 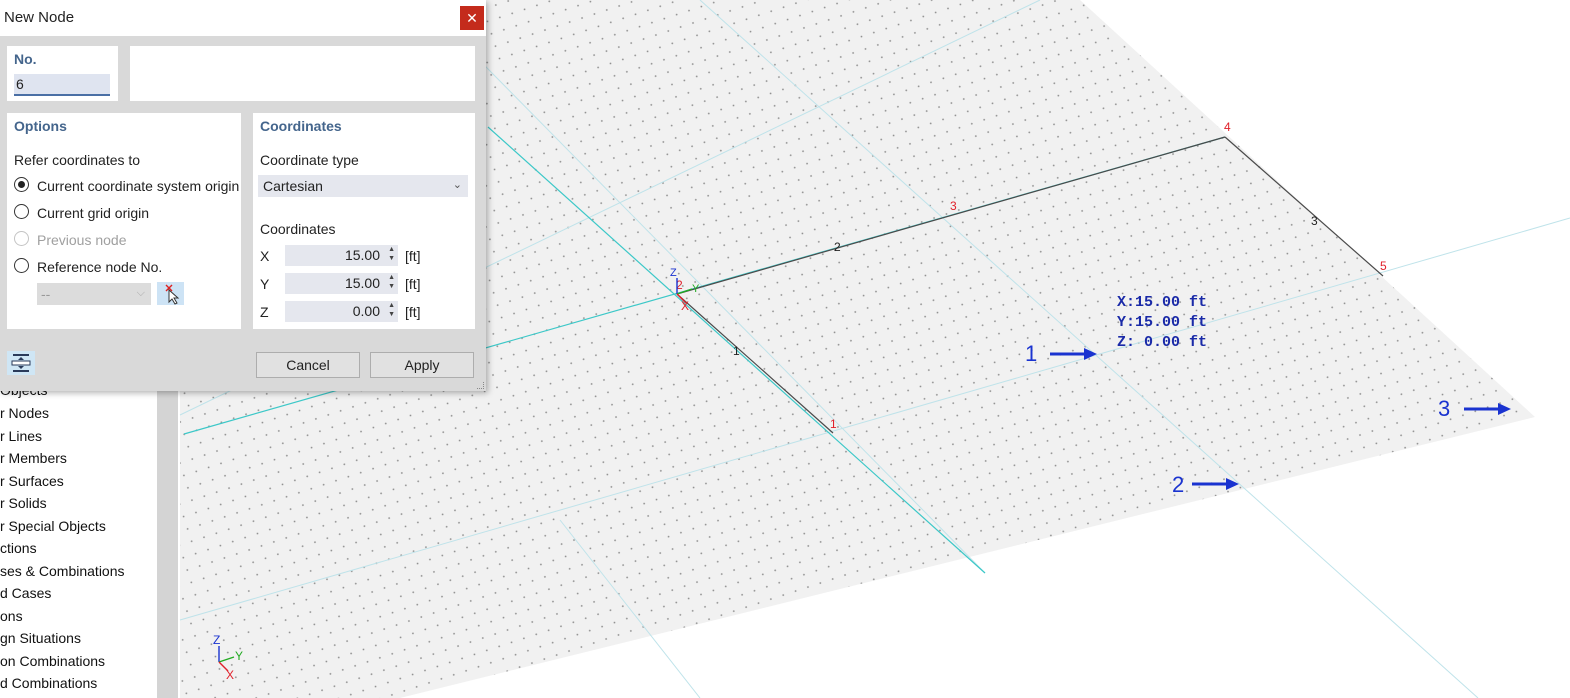 I want to click on tooltip-y: Y:15.00 ft, so click(x=1162, y=322).